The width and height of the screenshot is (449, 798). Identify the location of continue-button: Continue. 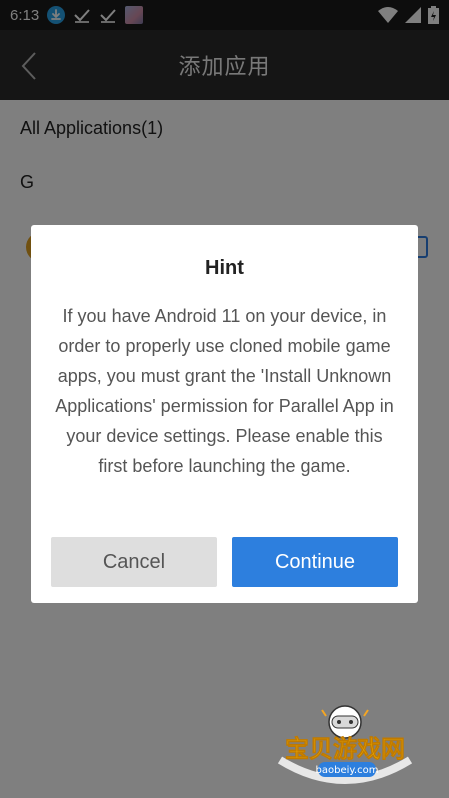
(315, 562).